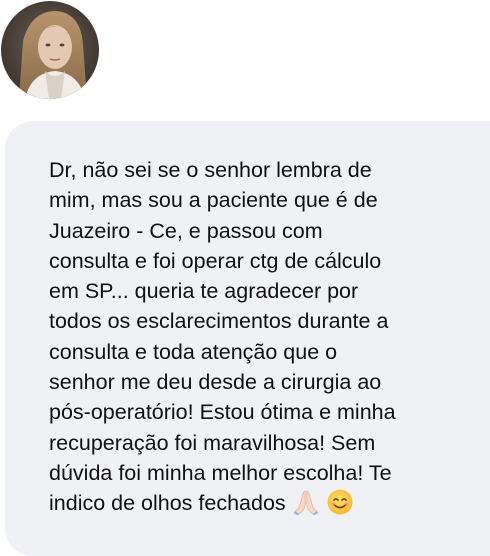  I want to click on profile-photo, so click(50, 50).